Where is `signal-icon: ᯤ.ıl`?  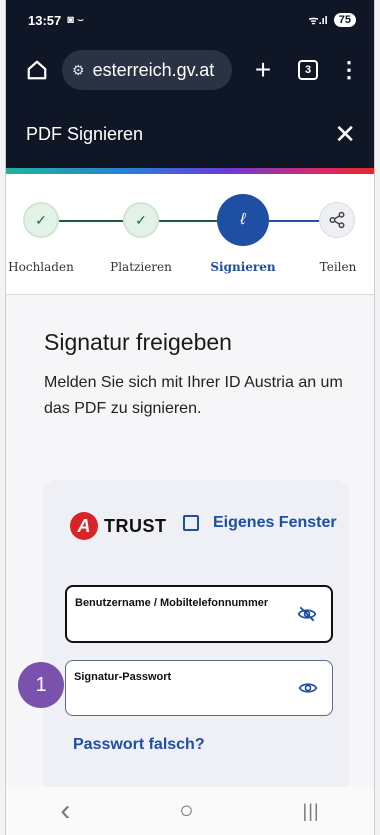 signal-icon: ᯤ.ıl is located at coordinates (318, 20).